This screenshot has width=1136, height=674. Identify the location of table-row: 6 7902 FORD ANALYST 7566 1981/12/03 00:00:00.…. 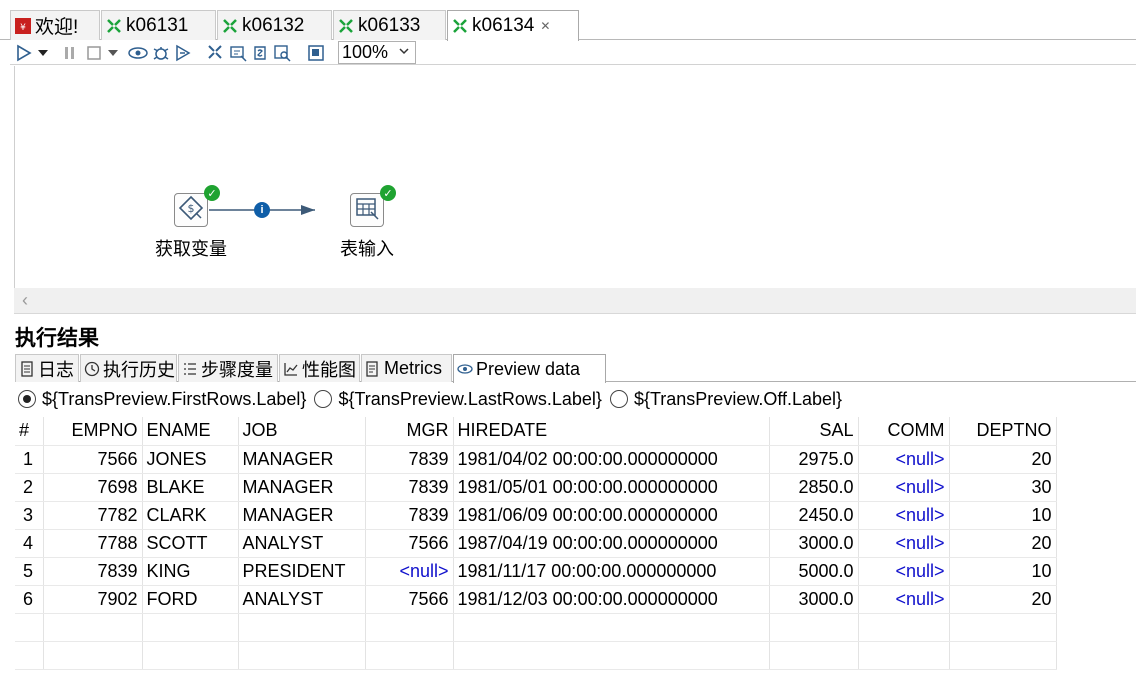
(536, 599).